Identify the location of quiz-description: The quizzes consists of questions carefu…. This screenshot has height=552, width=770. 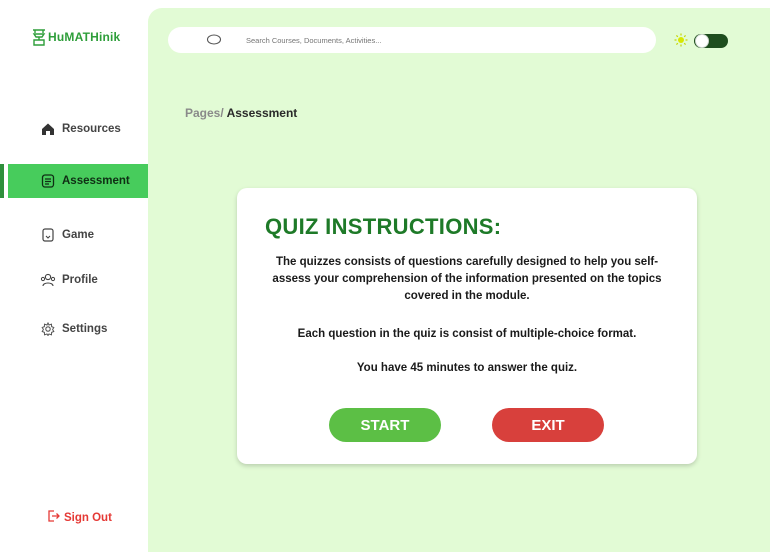
(467, 279).